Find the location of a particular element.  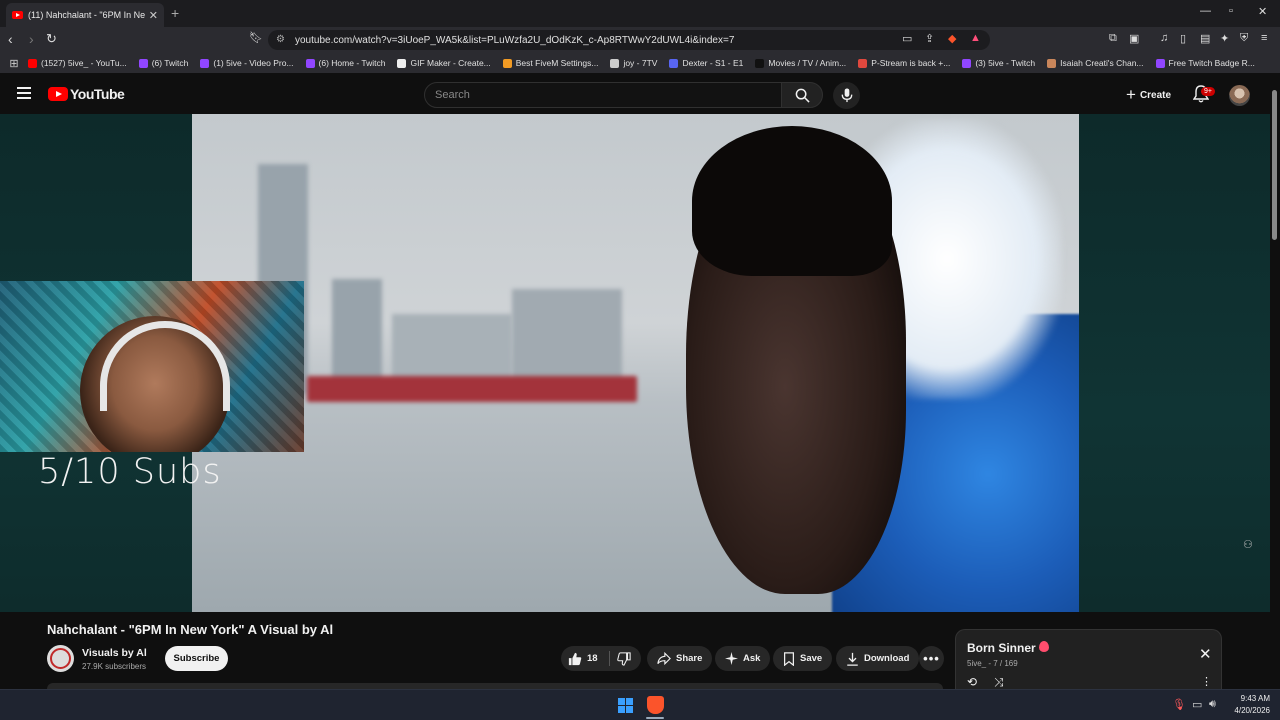

channel-avatar is located at coordinates (60, 658).